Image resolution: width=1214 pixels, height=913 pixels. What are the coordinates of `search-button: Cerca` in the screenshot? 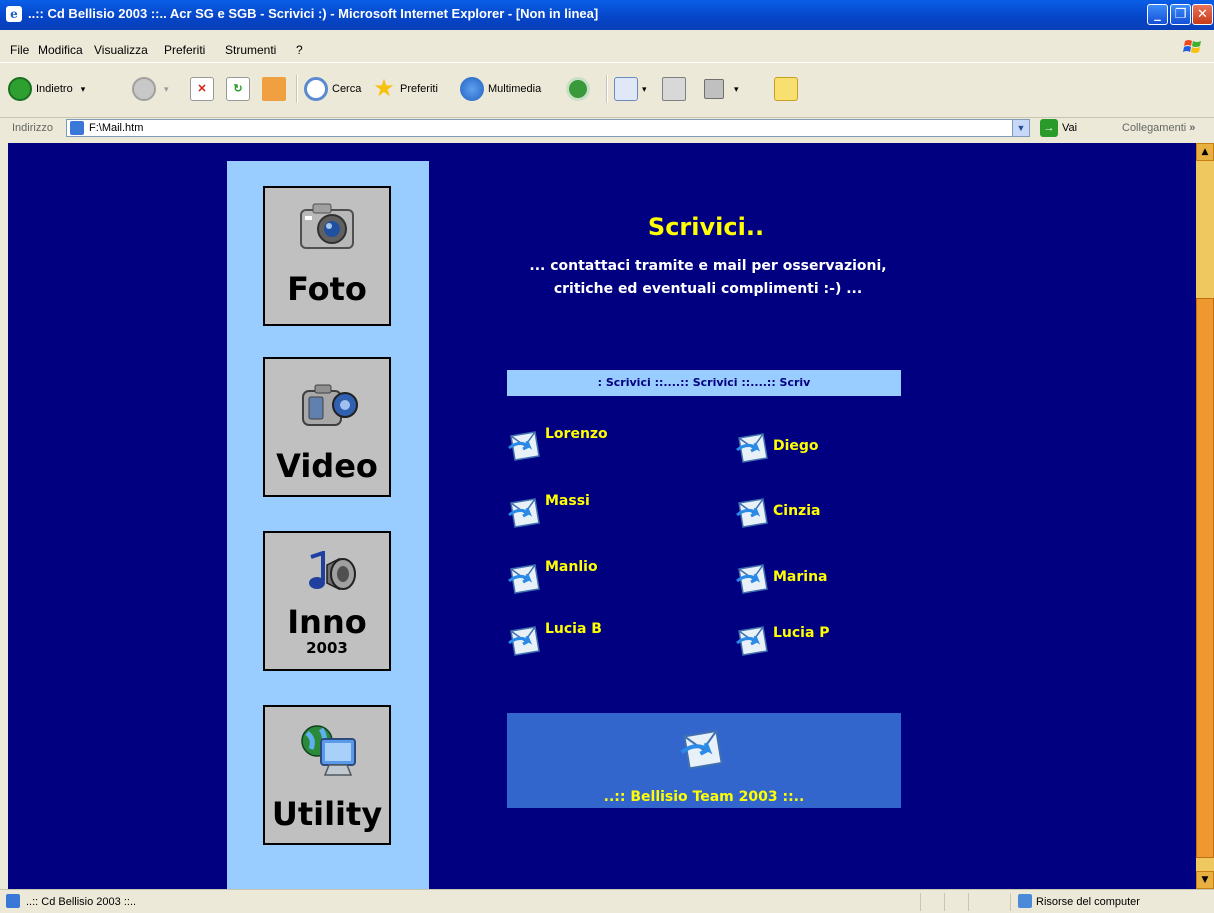 It's located at (332, 89).